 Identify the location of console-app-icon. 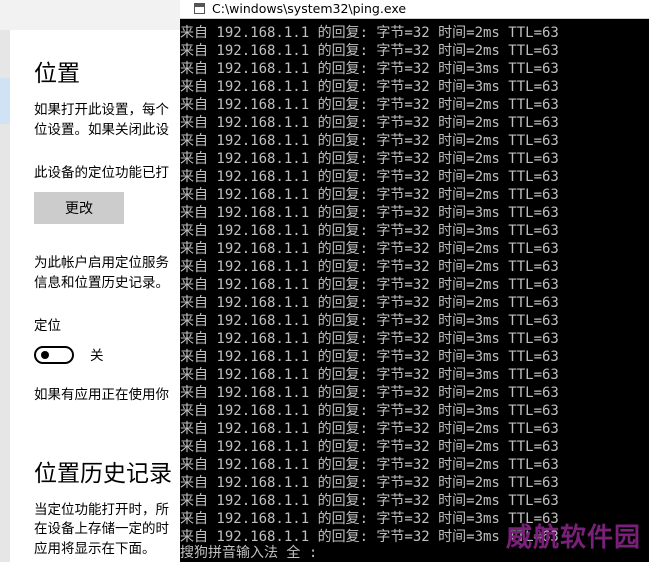
(199, 8).